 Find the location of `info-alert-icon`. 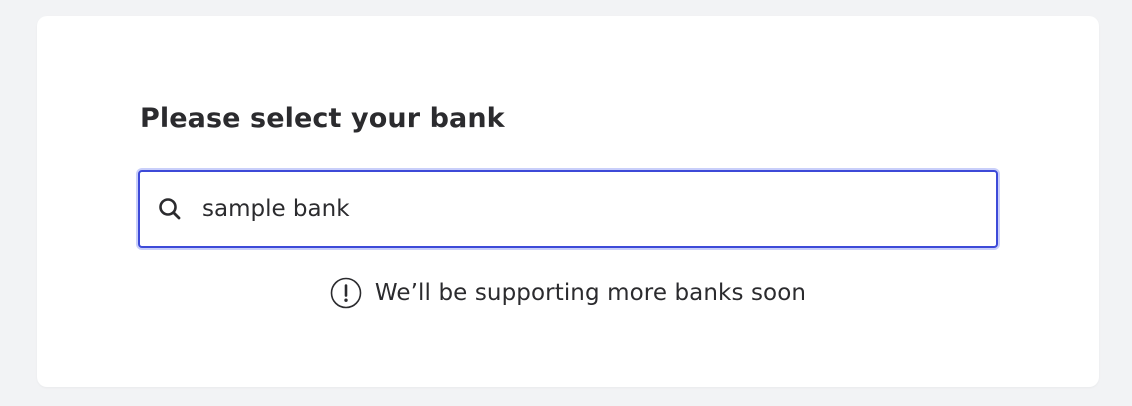

info-alert-icon is located at coordinates (346, 293).